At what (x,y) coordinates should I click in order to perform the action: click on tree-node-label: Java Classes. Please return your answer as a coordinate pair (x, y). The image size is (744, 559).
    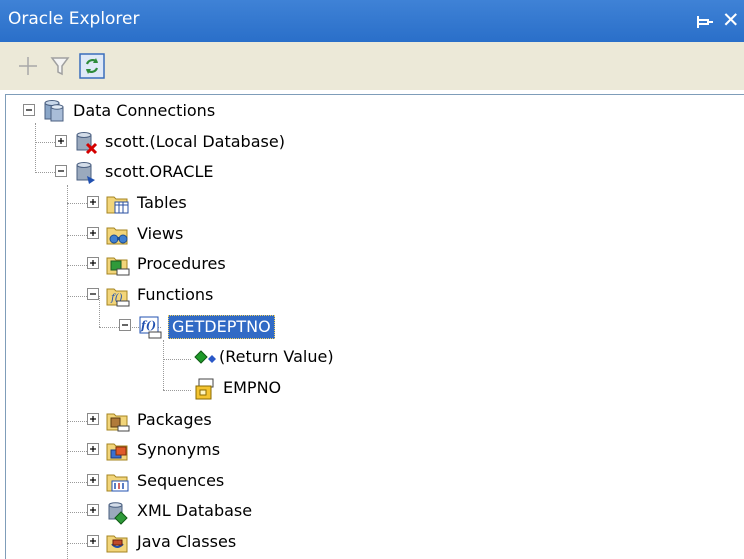
    Looking at the image, I should click on (187, 541).